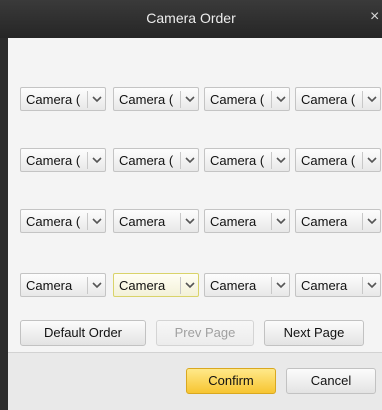 This screenshot has height=410, width=382. I want to click on camera-select-15: Camera, so click(247, 285).